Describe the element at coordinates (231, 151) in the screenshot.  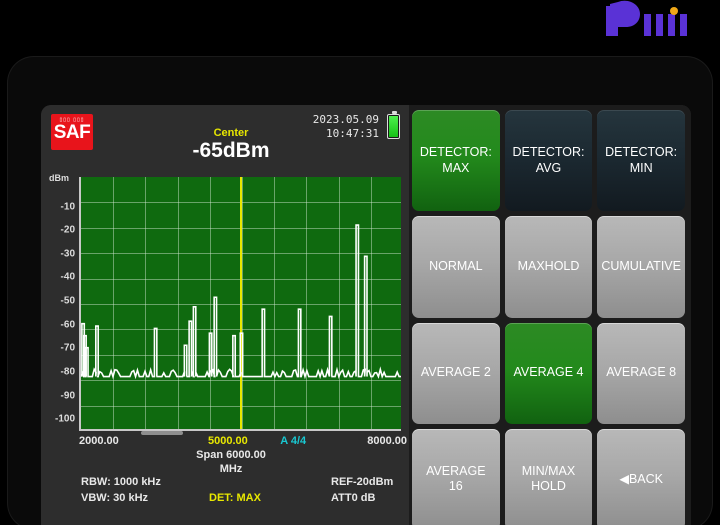
I see `center-value: -65dBm` at that location.